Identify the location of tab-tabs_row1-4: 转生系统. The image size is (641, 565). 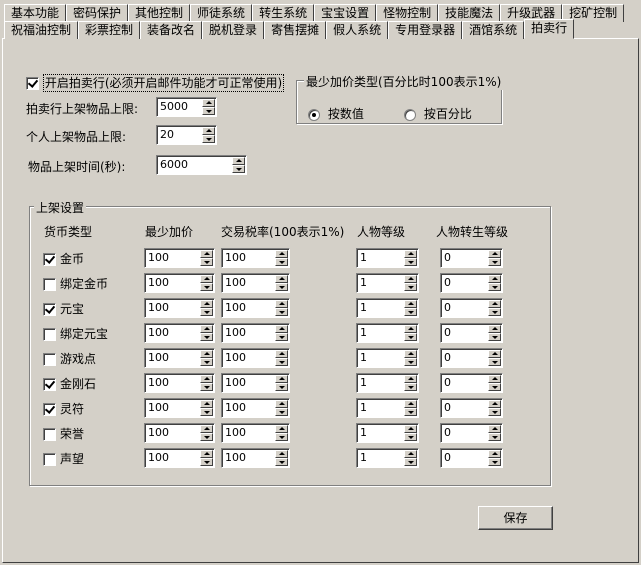
(283, 13).